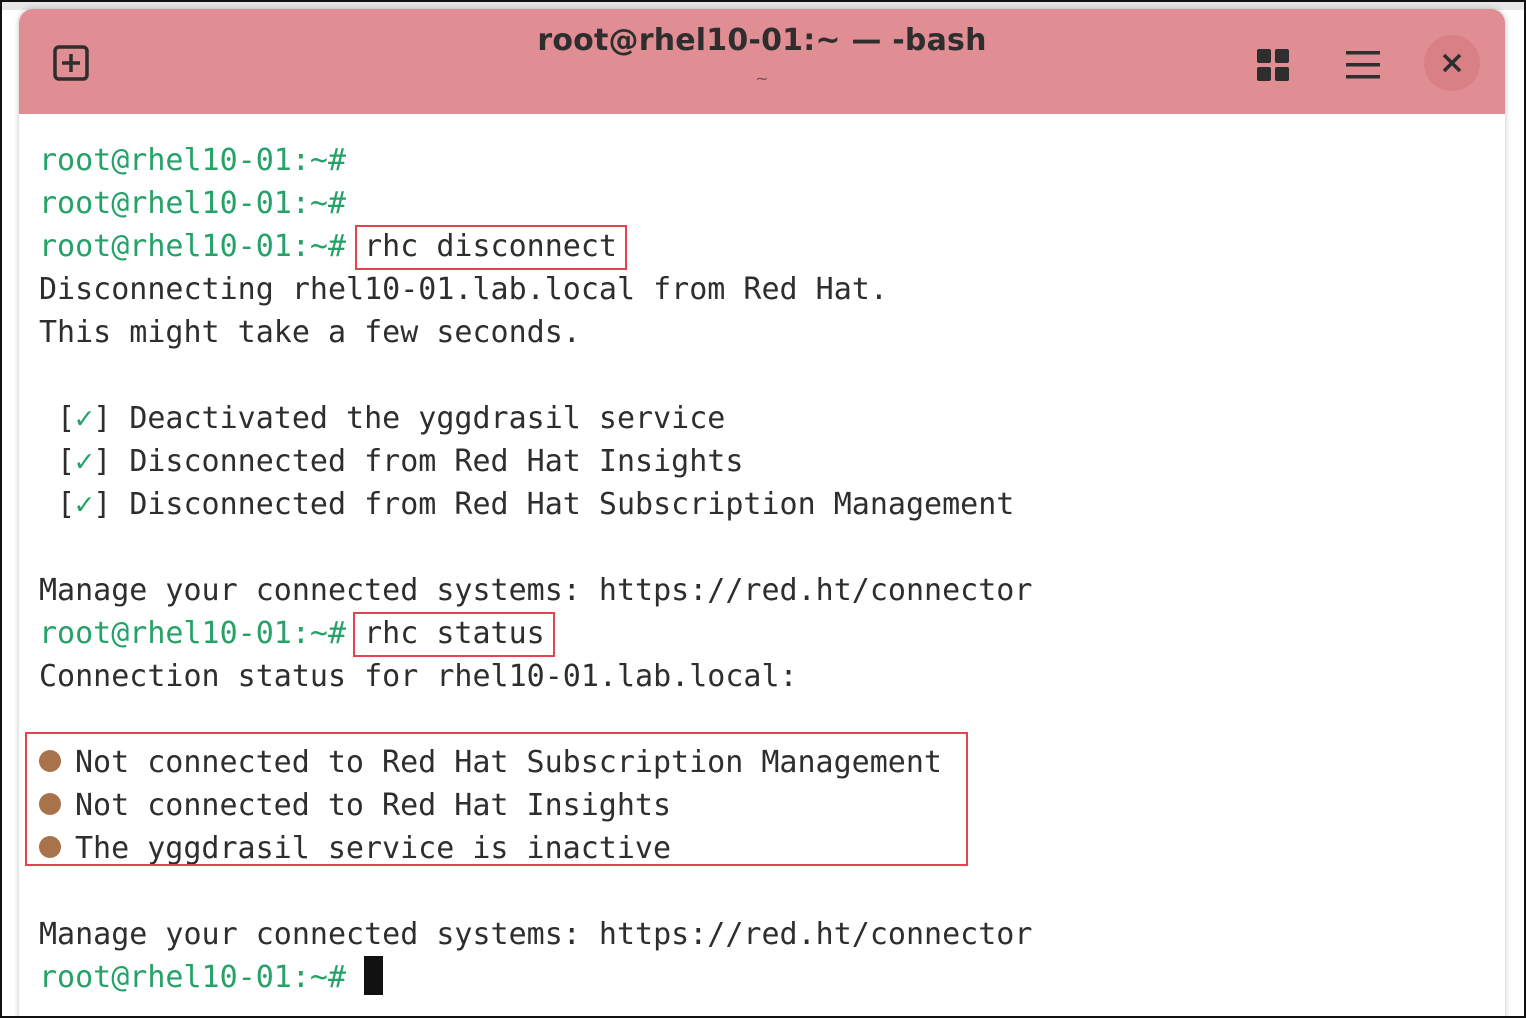 Image resolution: width=1526 pixels, height=1018 pixels. What do you see at coordinates (762, 61) in the screenshot?
I see `title-bar: root@rhel10-01:~ — -bash ~` at bounding box center [762, 61].